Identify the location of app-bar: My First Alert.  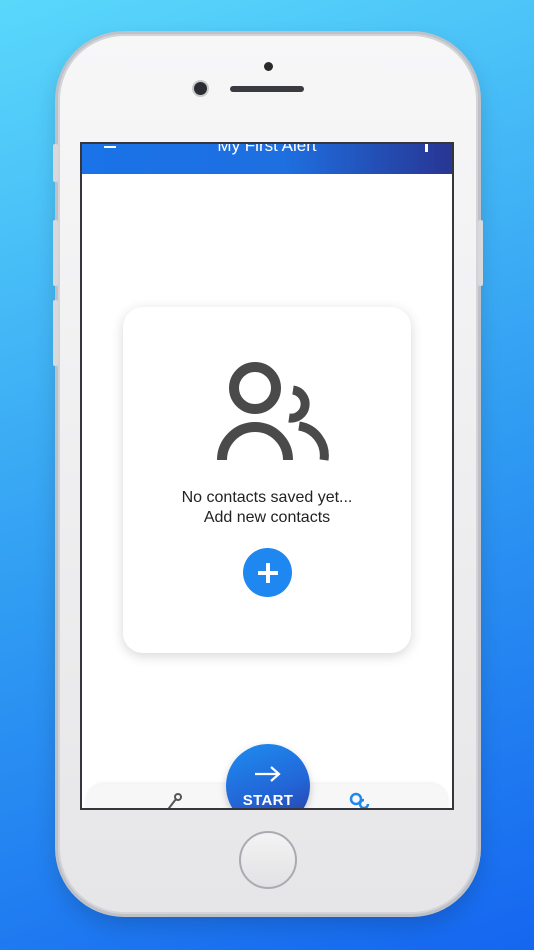
(267, 159).